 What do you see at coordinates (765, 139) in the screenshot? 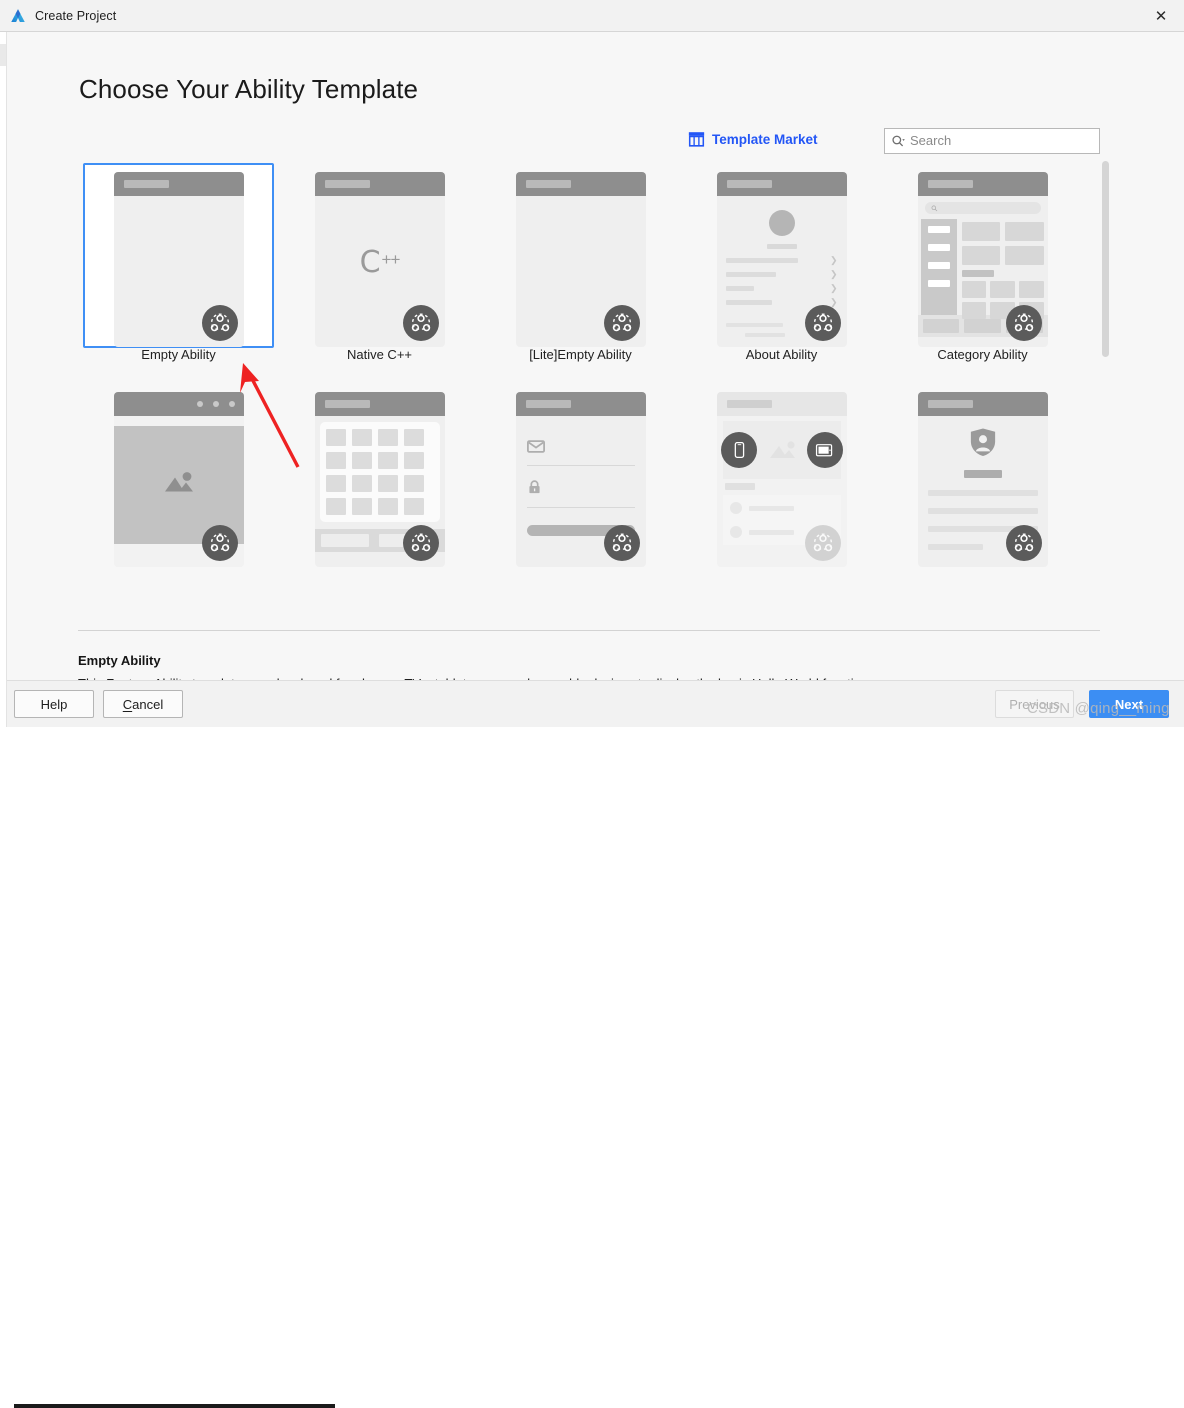
I see `template-market-label: Template Market` at bounding box center [765, 139].